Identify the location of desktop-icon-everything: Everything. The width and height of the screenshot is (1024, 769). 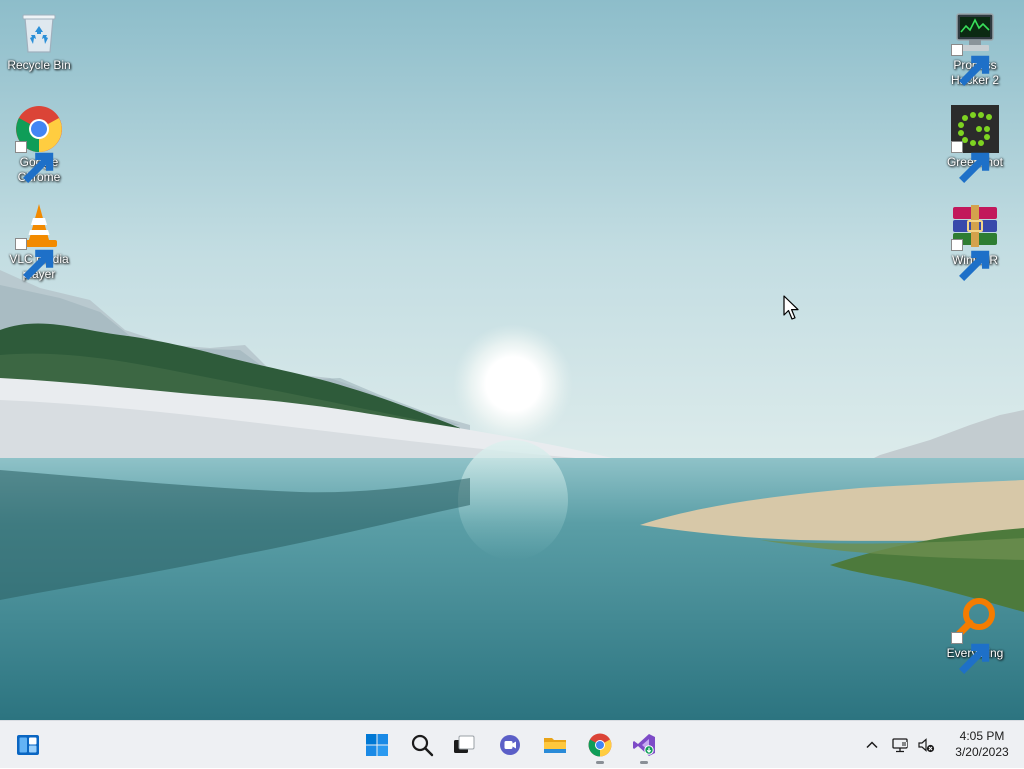
(975, 635).